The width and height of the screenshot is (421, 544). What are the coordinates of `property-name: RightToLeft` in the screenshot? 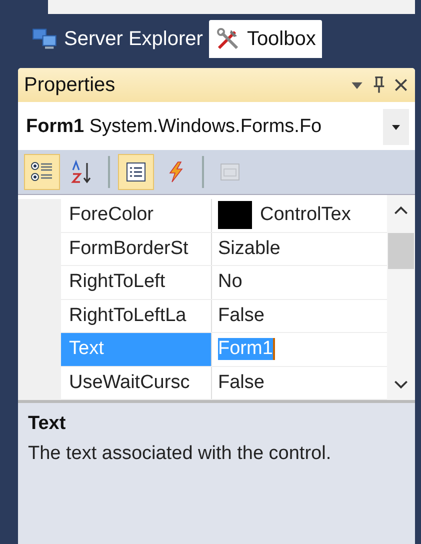 It's located at (136, 282).